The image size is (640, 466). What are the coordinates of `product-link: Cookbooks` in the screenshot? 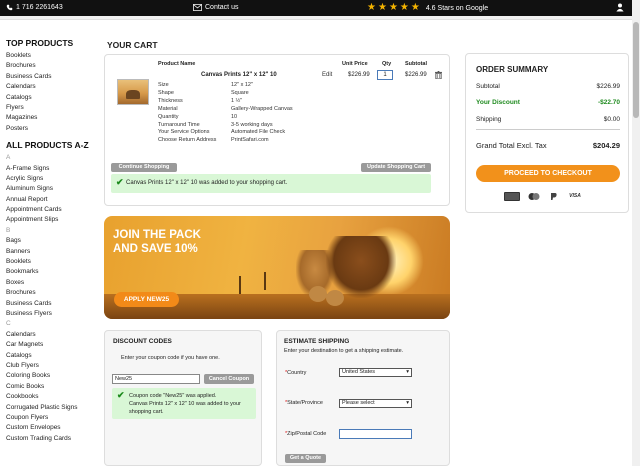 It's located at (51, 397).